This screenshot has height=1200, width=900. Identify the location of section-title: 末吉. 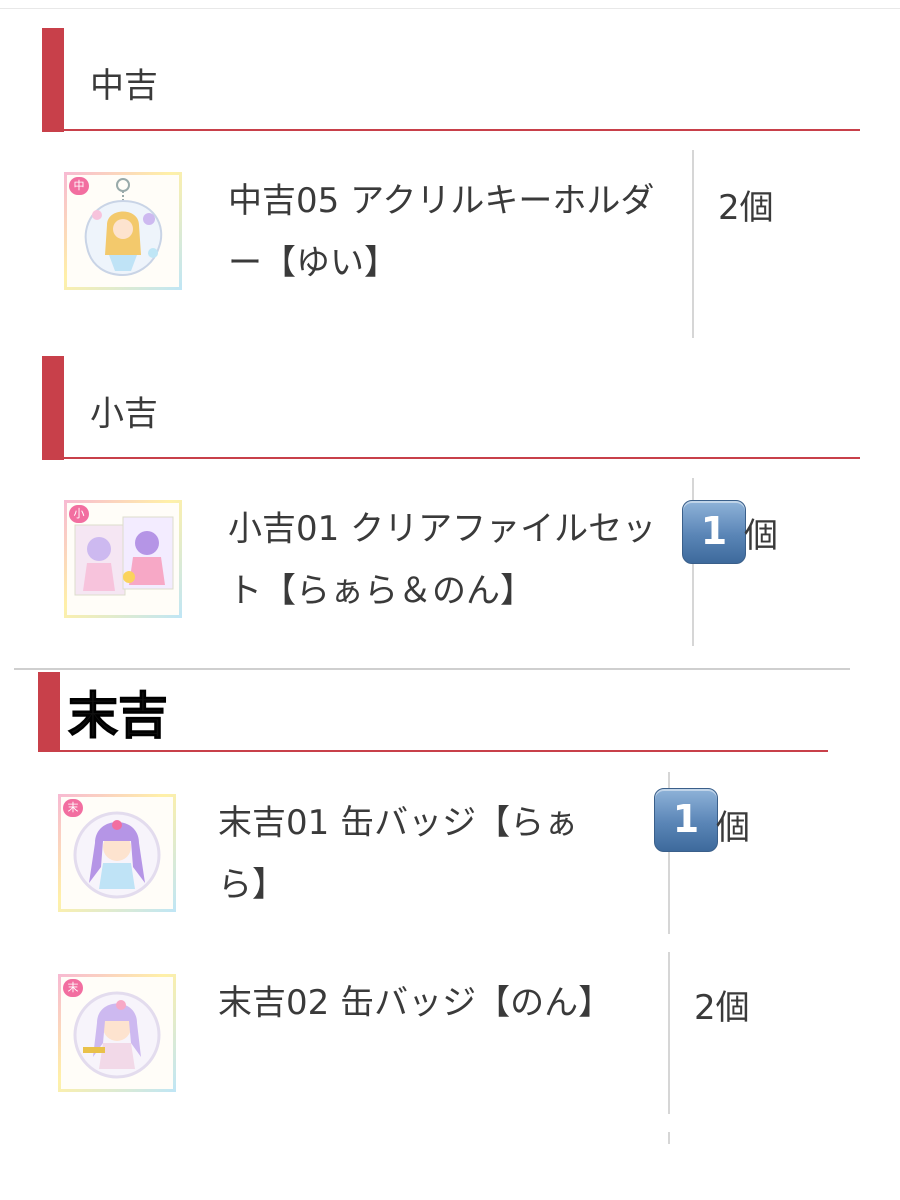
(118, 716).